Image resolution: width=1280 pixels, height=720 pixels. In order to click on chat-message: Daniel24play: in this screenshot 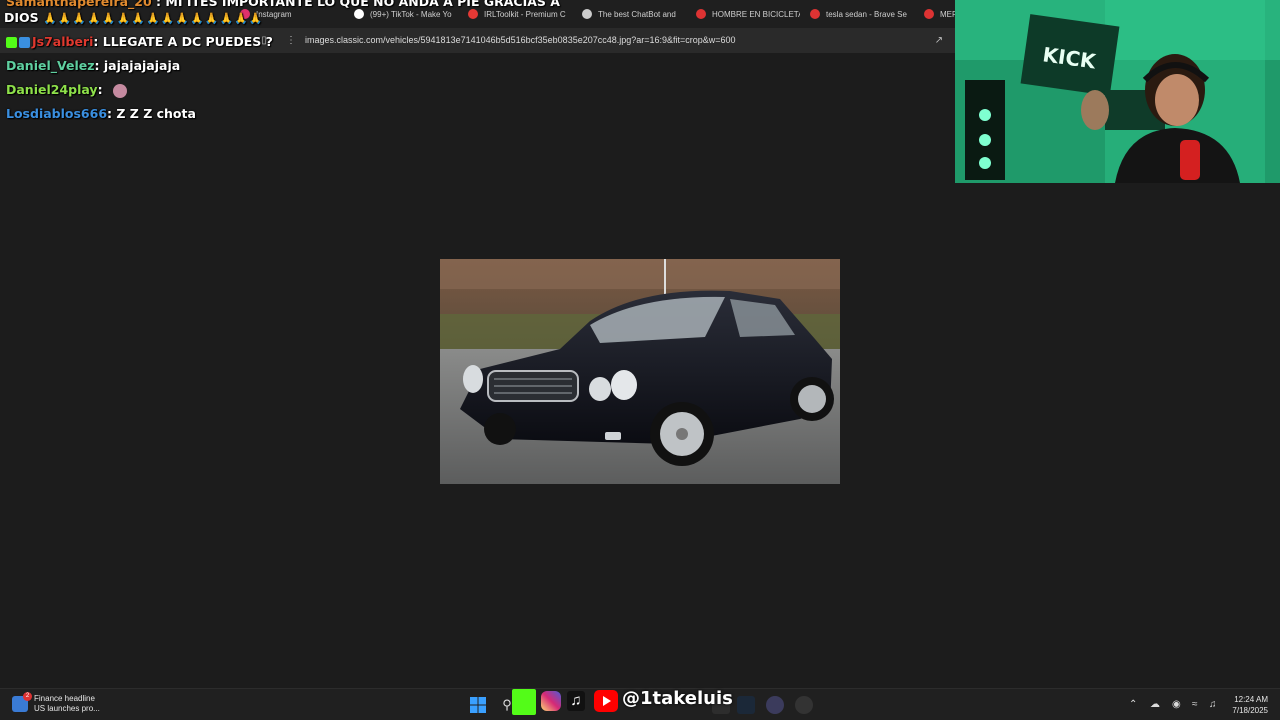, I will do `click(66, 90)`.